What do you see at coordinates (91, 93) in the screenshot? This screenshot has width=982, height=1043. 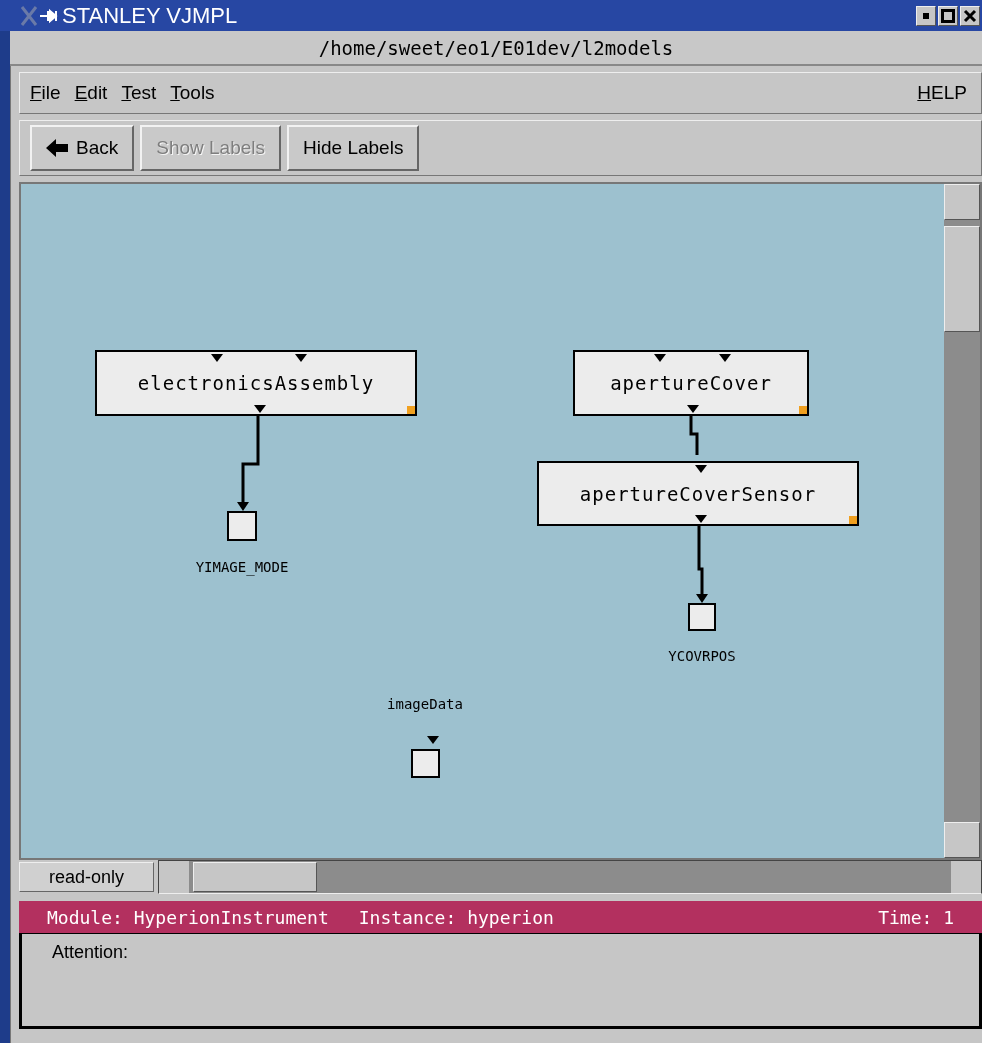 I see `menu-item: Edit` at bounding box center [91, 93].